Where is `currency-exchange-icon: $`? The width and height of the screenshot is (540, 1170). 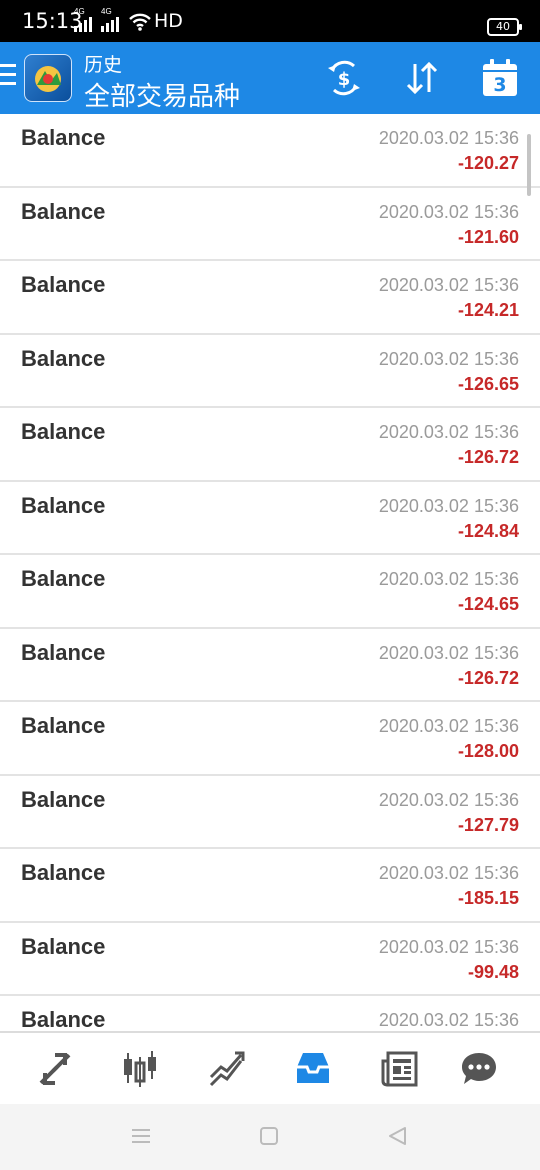
currency-exchange-icon: $ is located at coordinates (344, 78).